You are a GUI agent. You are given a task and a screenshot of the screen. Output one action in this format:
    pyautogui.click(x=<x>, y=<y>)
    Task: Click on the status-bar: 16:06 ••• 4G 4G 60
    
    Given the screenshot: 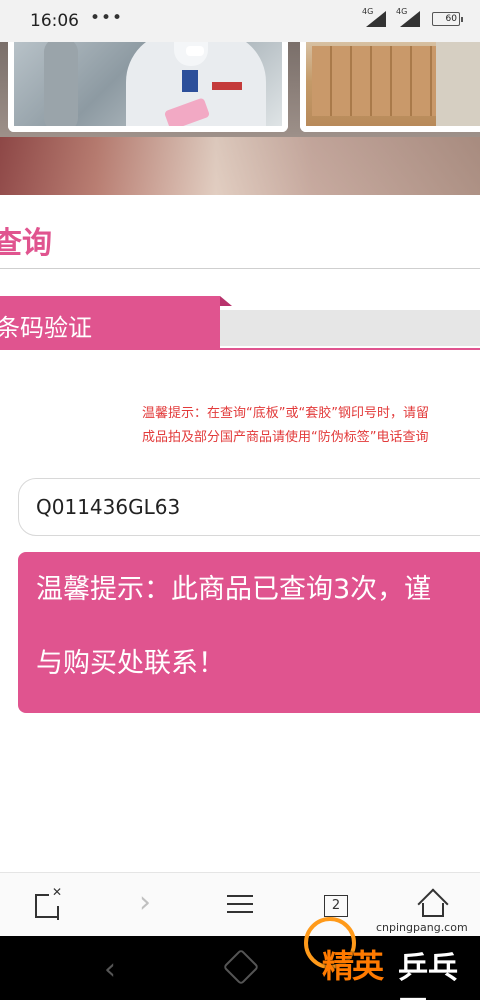 What is the action you would take?
    pyautogui.click(x=240, y=21)
    